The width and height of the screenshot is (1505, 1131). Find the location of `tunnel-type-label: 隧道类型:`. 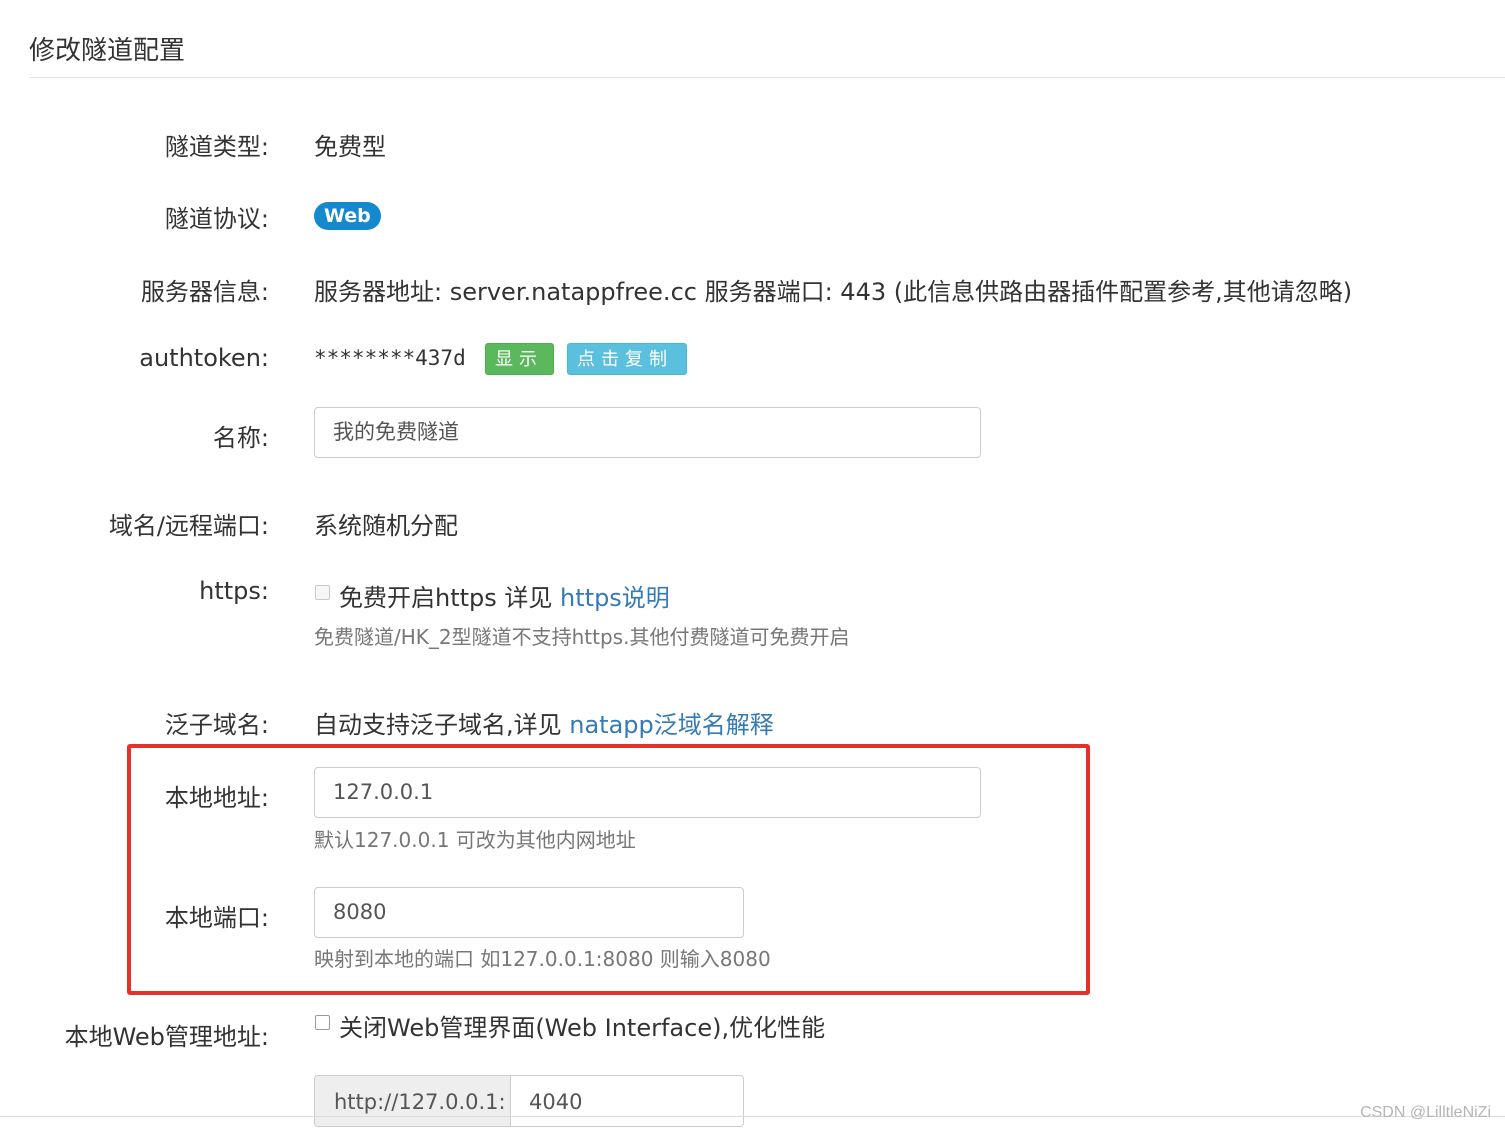

tunnel-type-label: 隧道类型: is located at coordinates (216, 147).